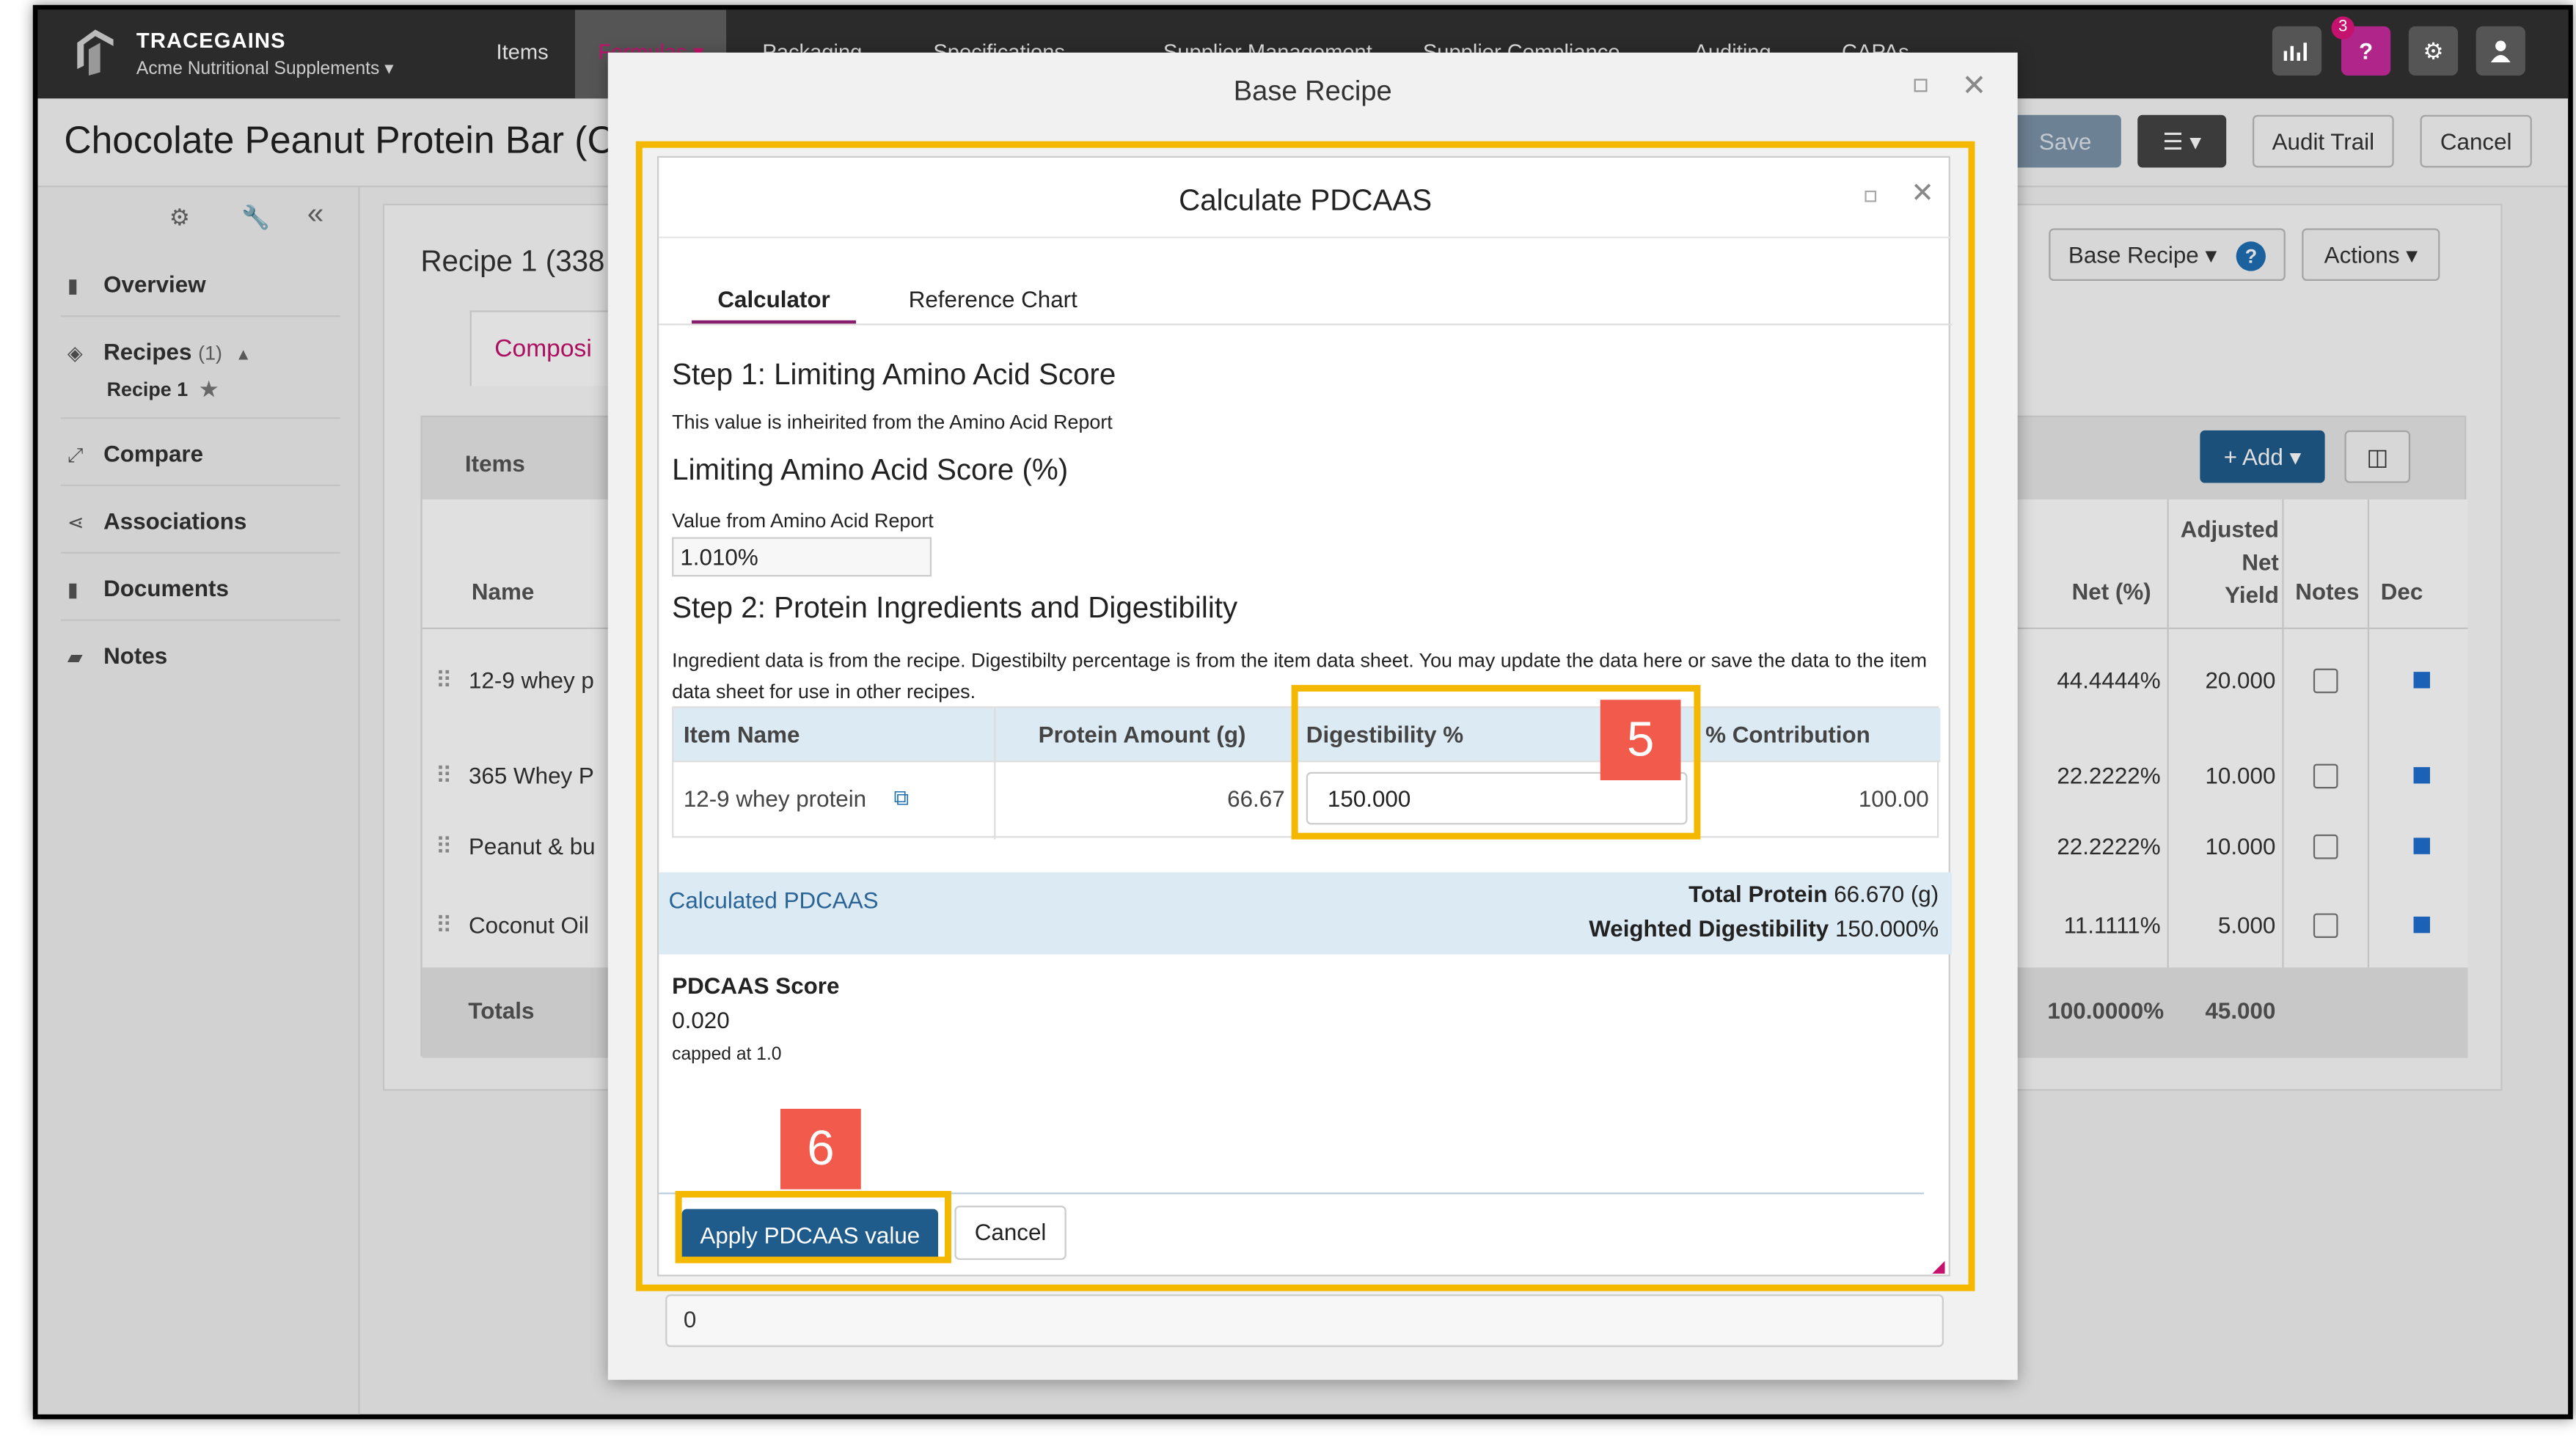 This screenshot has height=1452, width=2576. Describe the element at coordinates (2342, 28) in the screenshot. I see `notification-count-badge: 3` at that location.